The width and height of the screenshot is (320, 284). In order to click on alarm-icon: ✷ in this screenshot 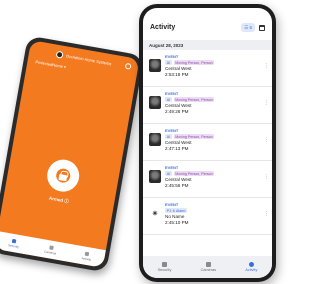, I will do `click(155, 213)`.